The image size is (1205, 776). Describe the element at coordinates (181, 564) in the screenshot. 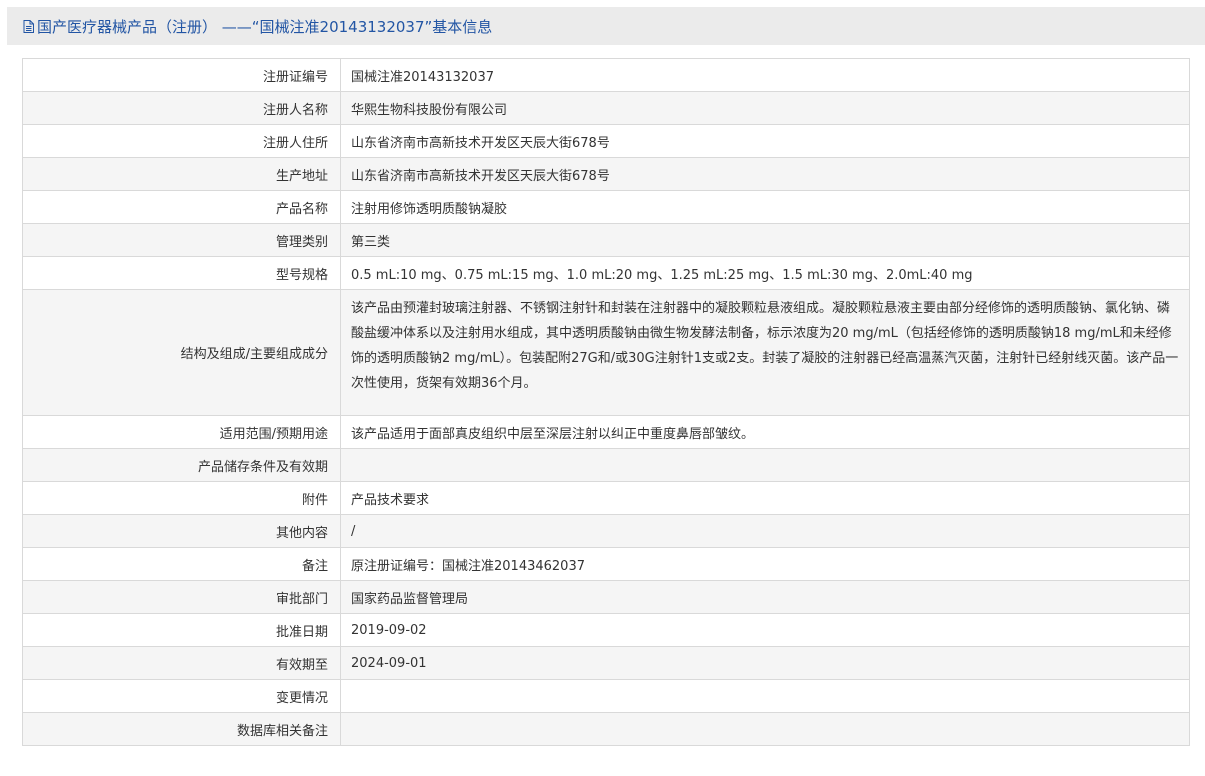

I see `field-label: 备注` at that location.